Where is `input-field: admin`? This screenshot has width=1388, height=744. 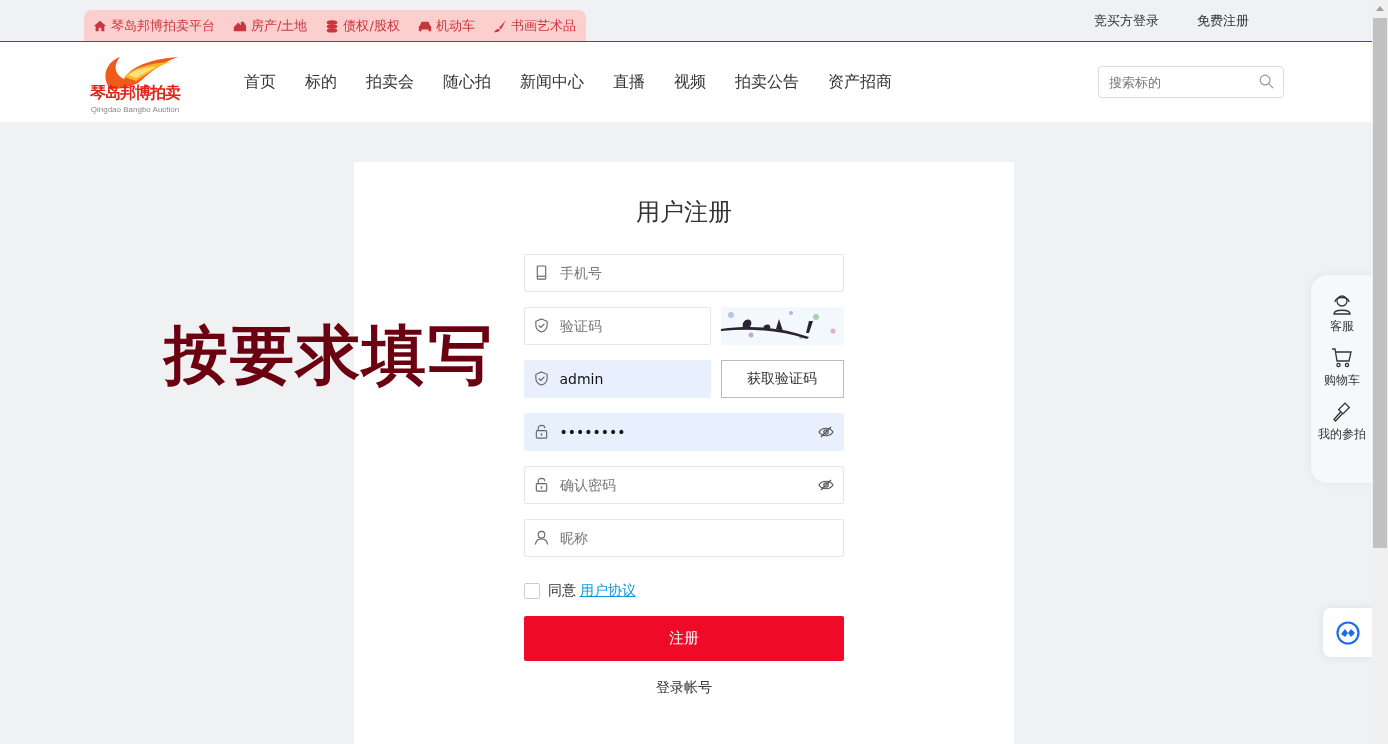
input-field: admin is located at coordinates (617, 379).